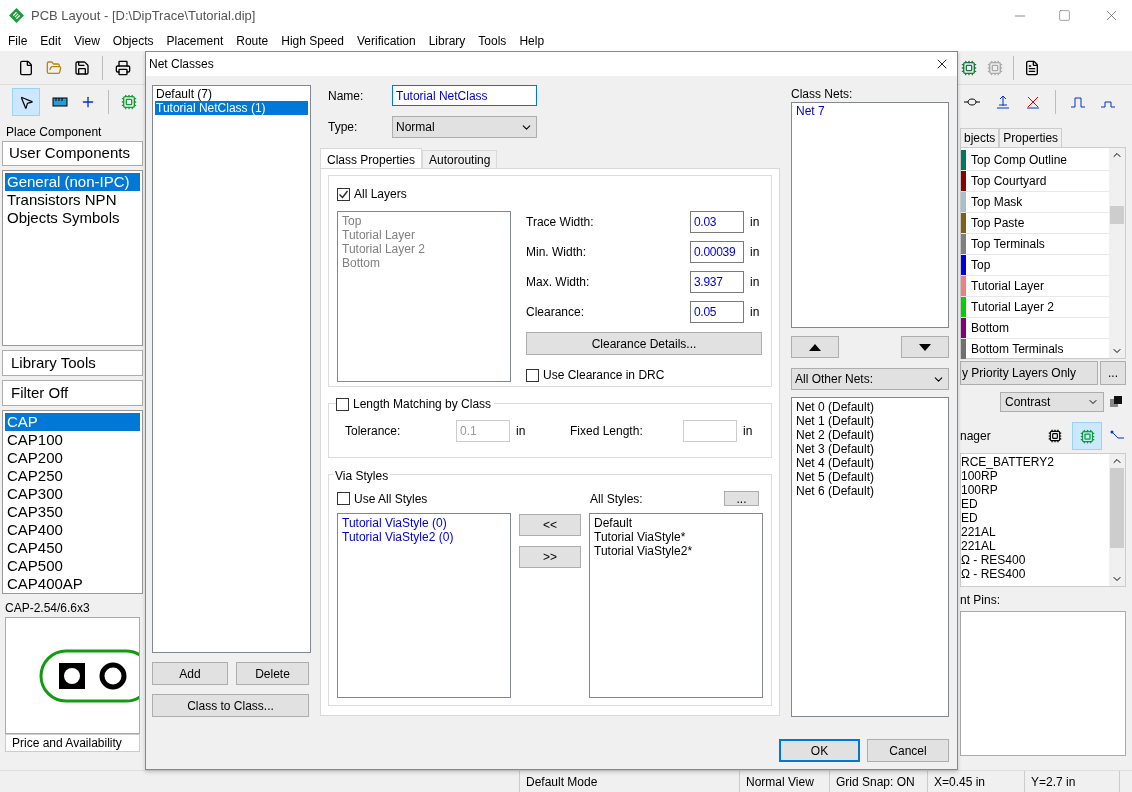 This screenshot has width=1132, height=792. What do you see at coordinates (72, 548) in the screenshot?
I see `component-item: CAP450` at bounding box center [72, 548].